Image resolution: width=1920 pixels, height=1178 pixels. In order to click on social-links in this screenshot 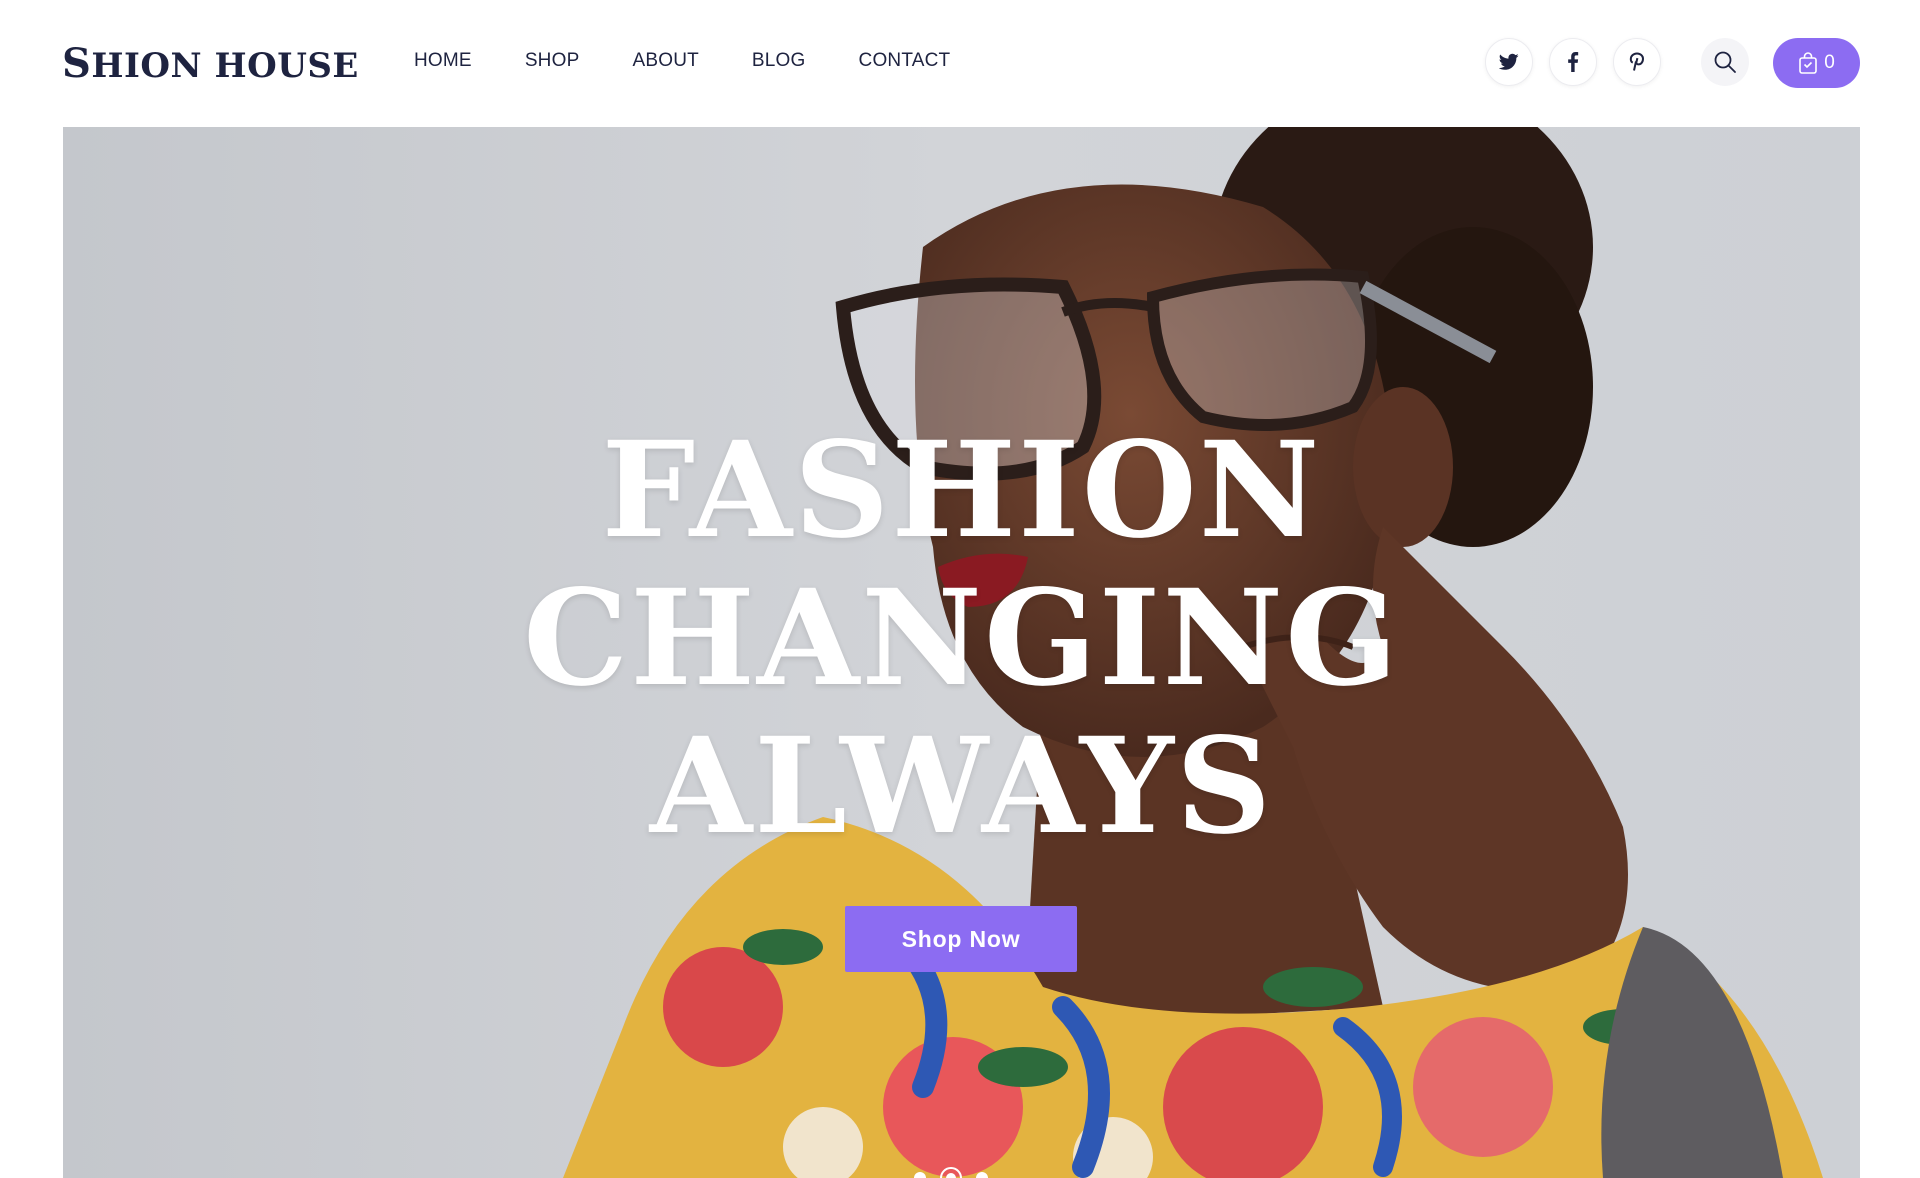, I will do `click(1573, 62)`.